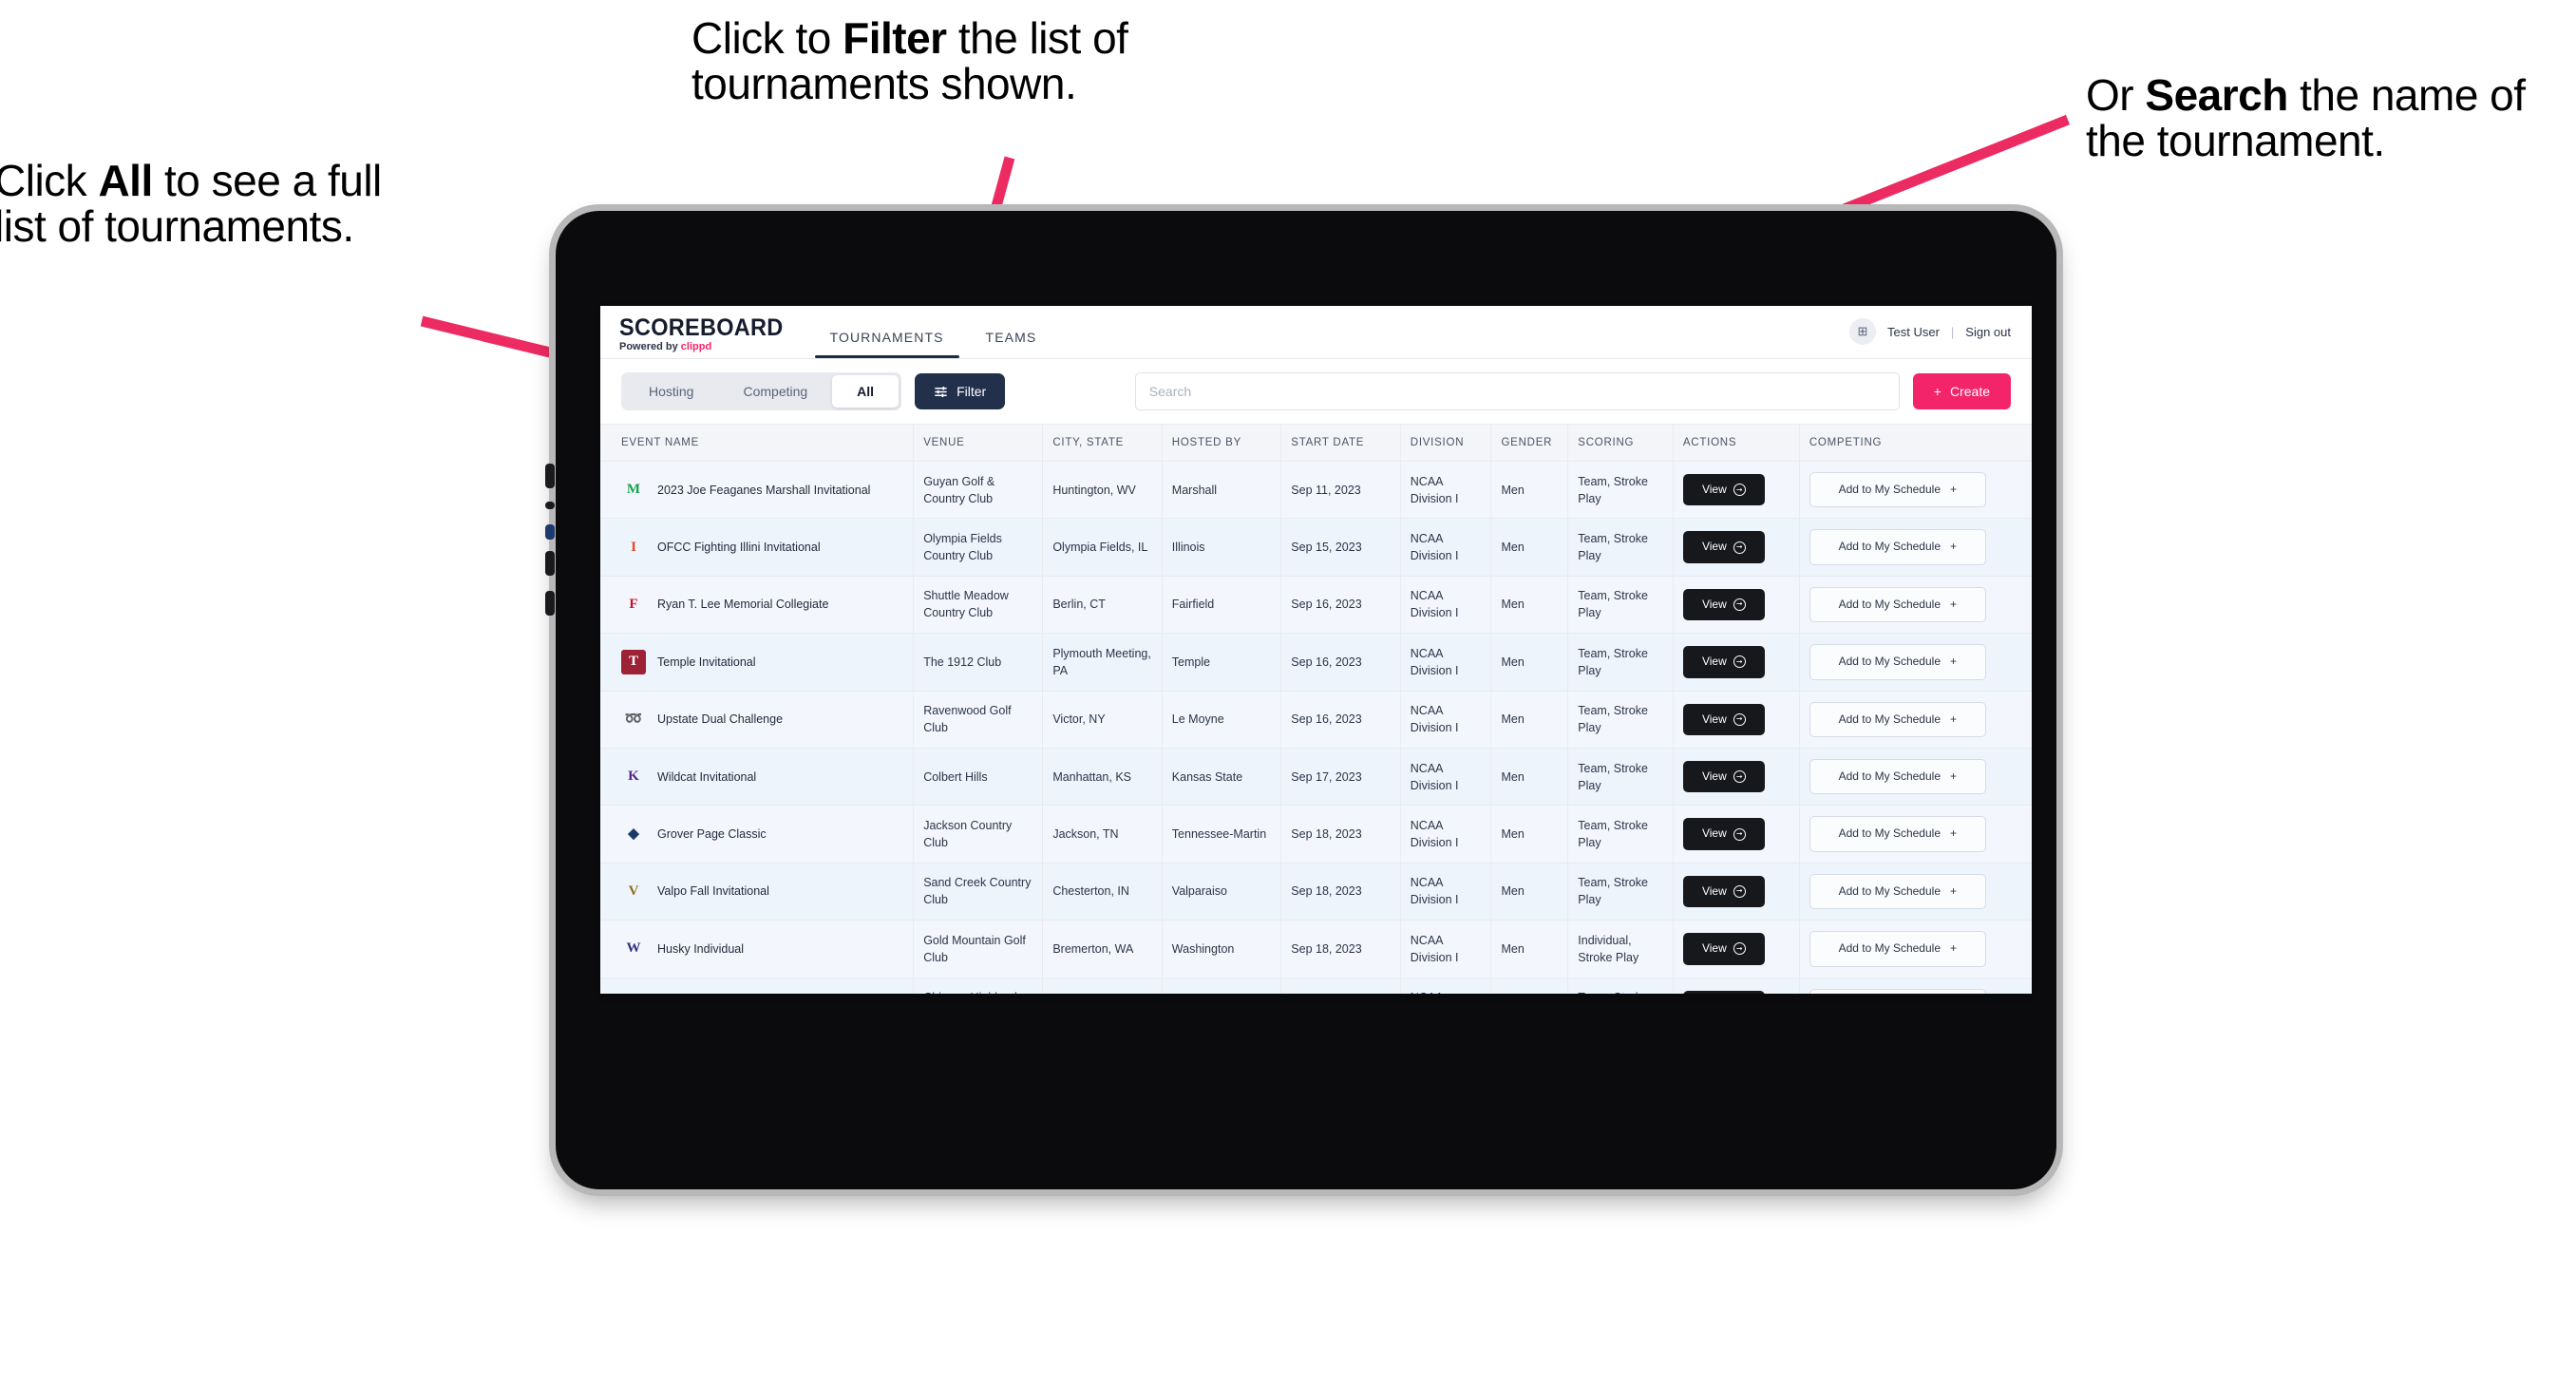 Image resolution: width=2576 pixels, height=1386 pixels. I want to click on device-indicator-light, so click(550, 532).